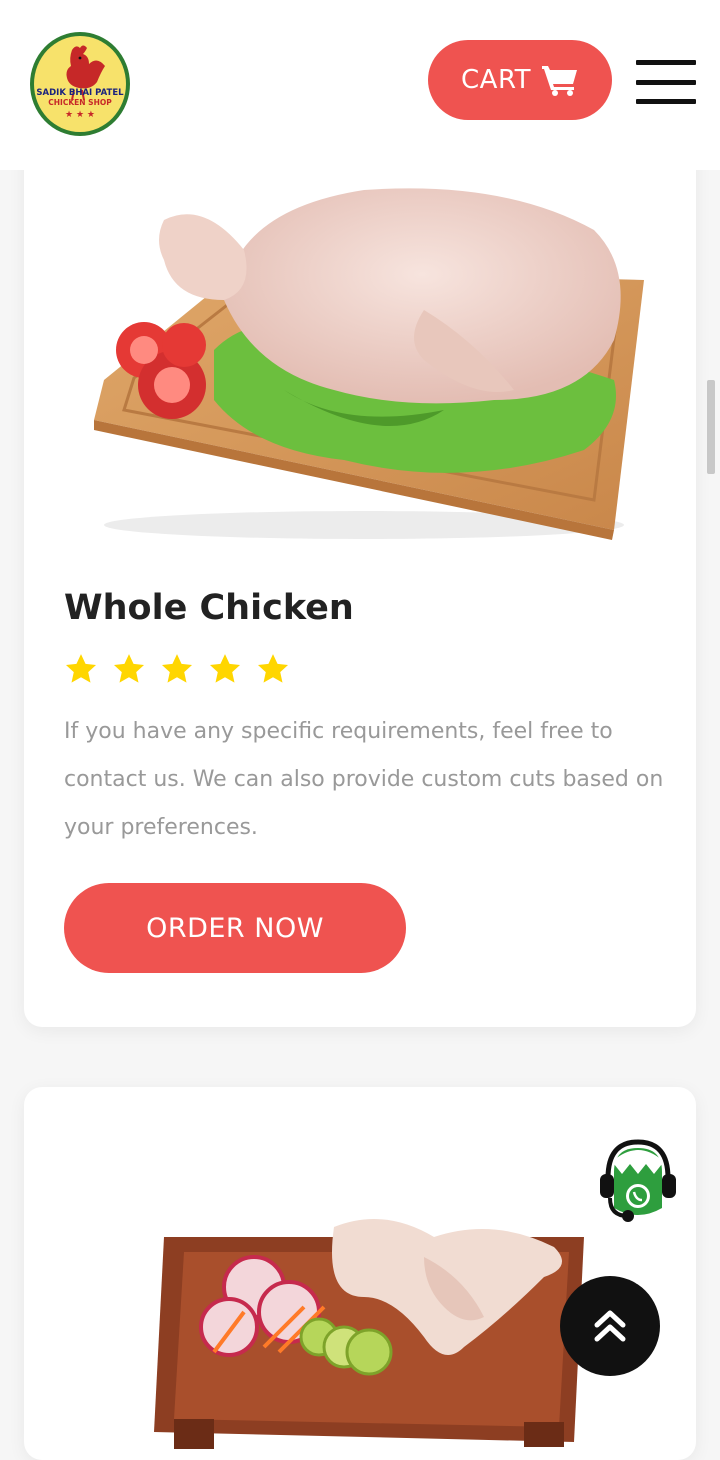 The height and width of the screenshot is (1460, 720). Describe the element at coordinates (80, 93) in the screenshot. I see `logo-line1: SADIK BHAI PATEL` at that location.